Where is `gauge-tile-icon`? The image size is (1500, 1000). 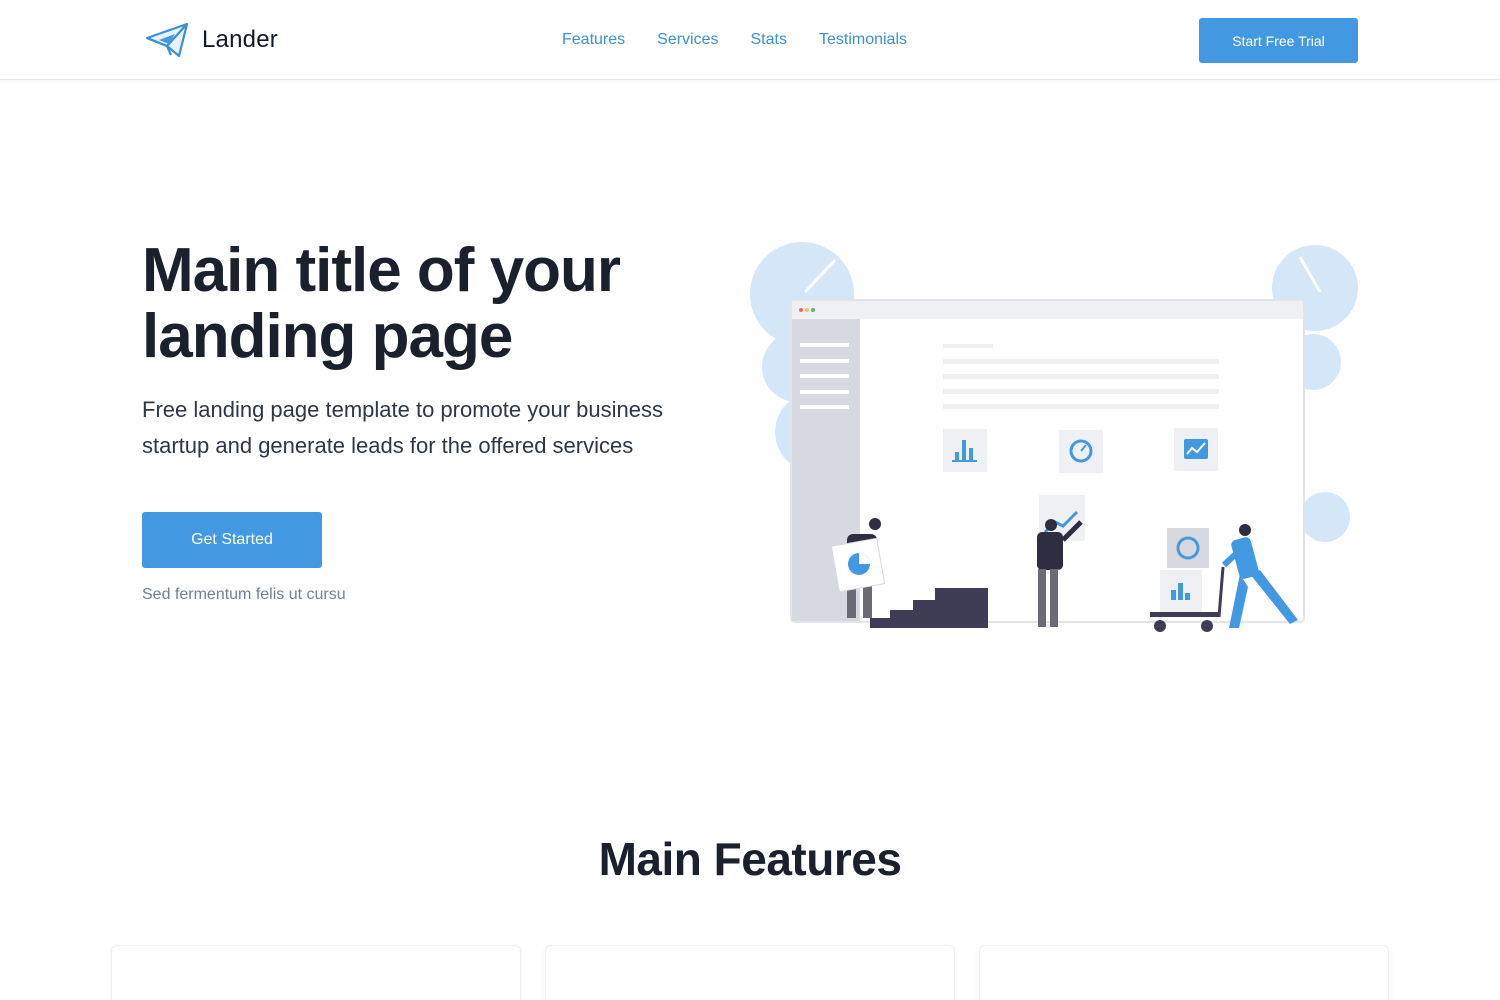
gauge-tile-icon is located at coordinates (1081, 451).